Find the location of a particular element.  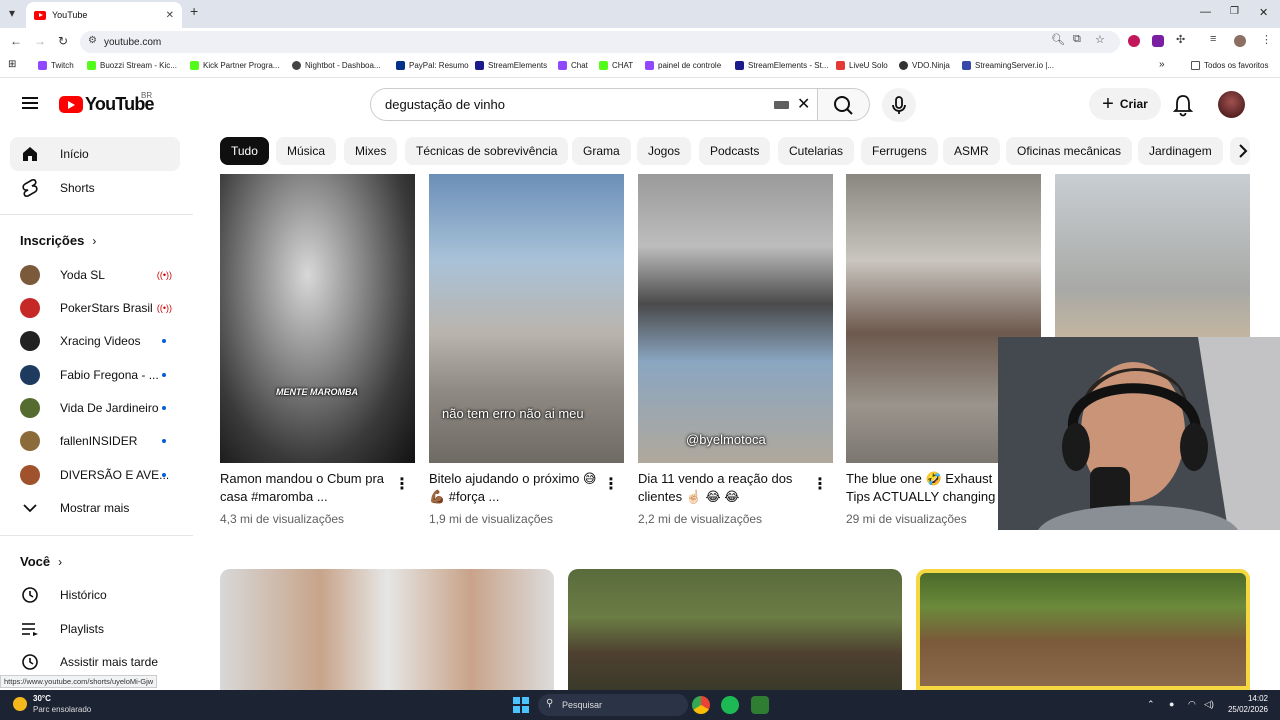

minimize-icon: — is located at coordinates (1205, 12).